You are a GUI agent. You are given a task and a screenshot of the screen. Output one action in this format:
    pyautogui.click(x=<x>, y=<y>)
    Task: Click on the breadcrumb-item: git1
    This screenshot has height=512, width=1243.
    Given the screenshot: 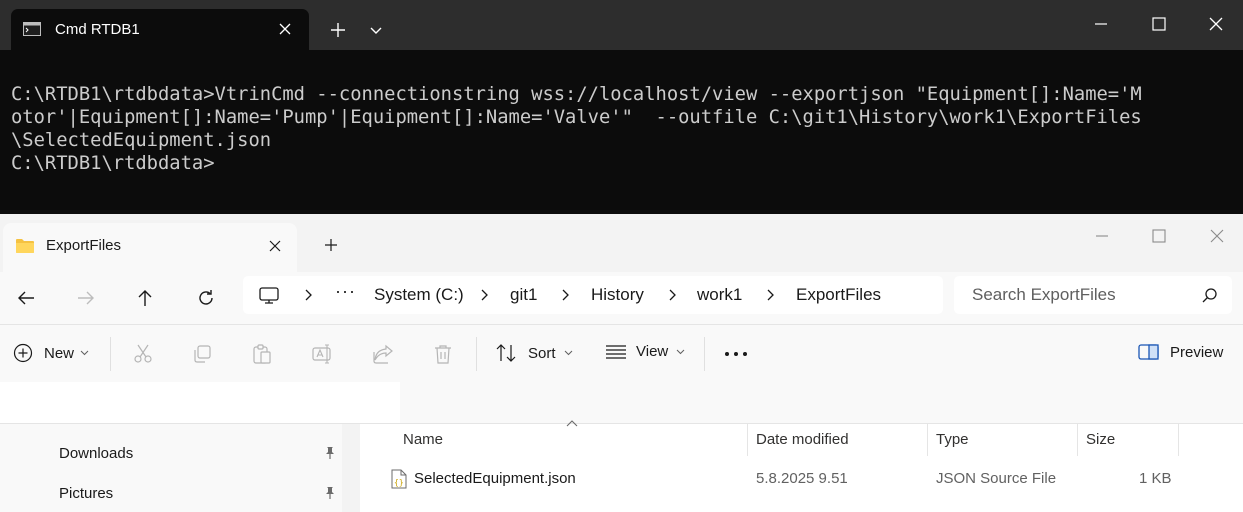 What is the action you would take?
    pyautogui.click(x=523, y=295)
    